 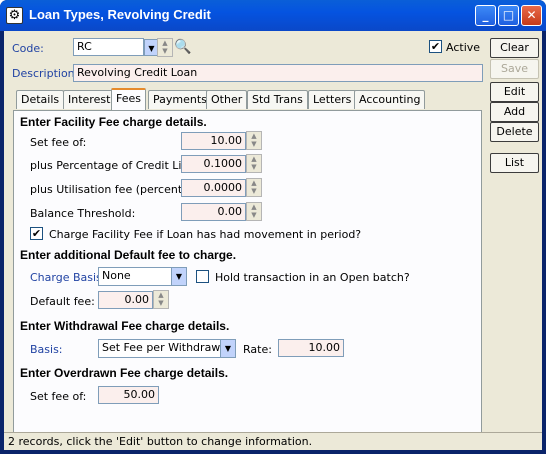 What do you see at coordinates (28, 48) in the screenshot?
I see `code-label: Code:` at bounding box center [28, 48].